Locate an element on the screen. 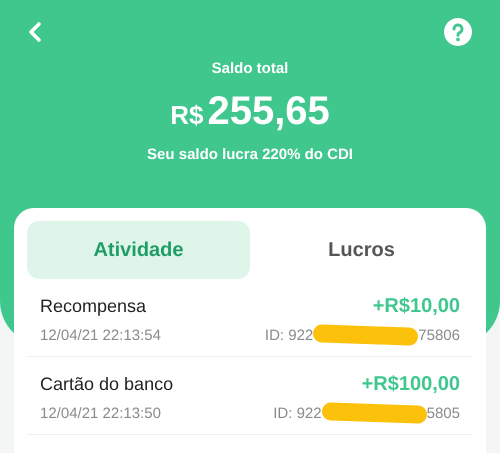 Image resolution: width=500 pixels, height=453 pixels. transaction-name: Cartão do banco is located at coordinates (107, 384).